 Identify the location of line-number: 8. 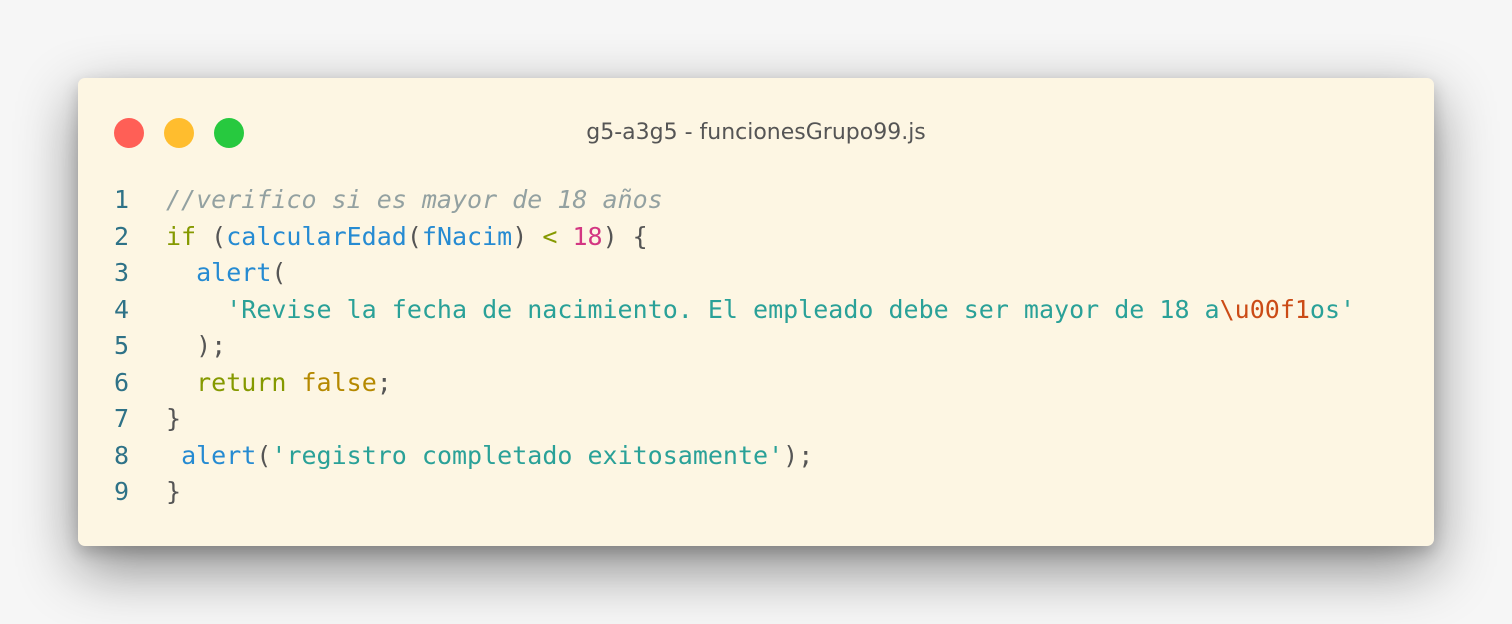
(122, 455).